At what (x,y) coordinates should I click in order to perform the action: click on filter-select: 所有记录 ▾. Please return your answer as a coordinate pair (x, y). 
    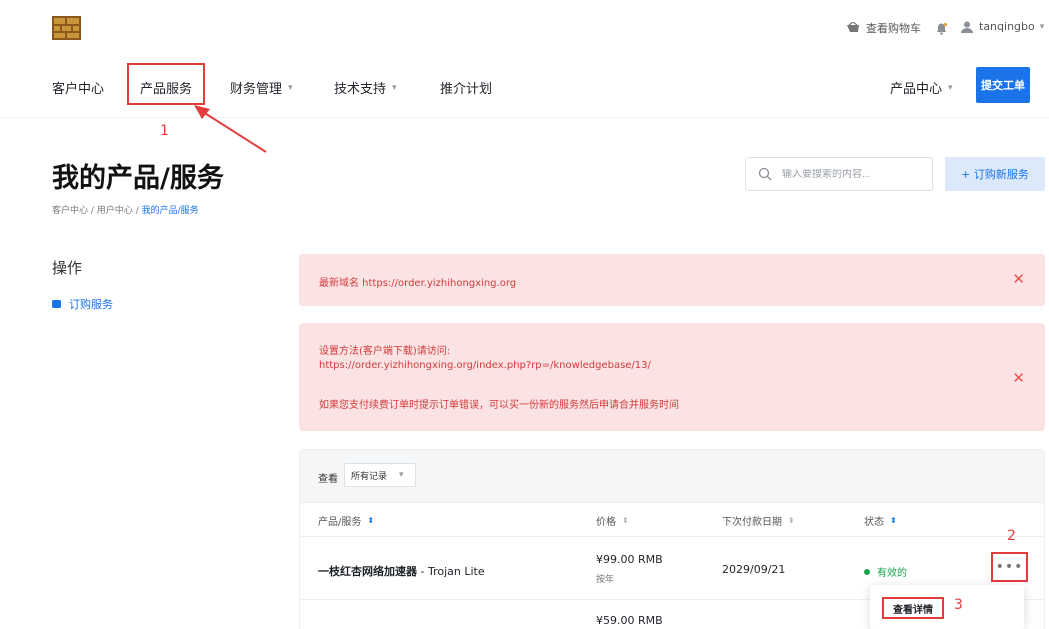
    Looking at the image, I should click on (380, 475).